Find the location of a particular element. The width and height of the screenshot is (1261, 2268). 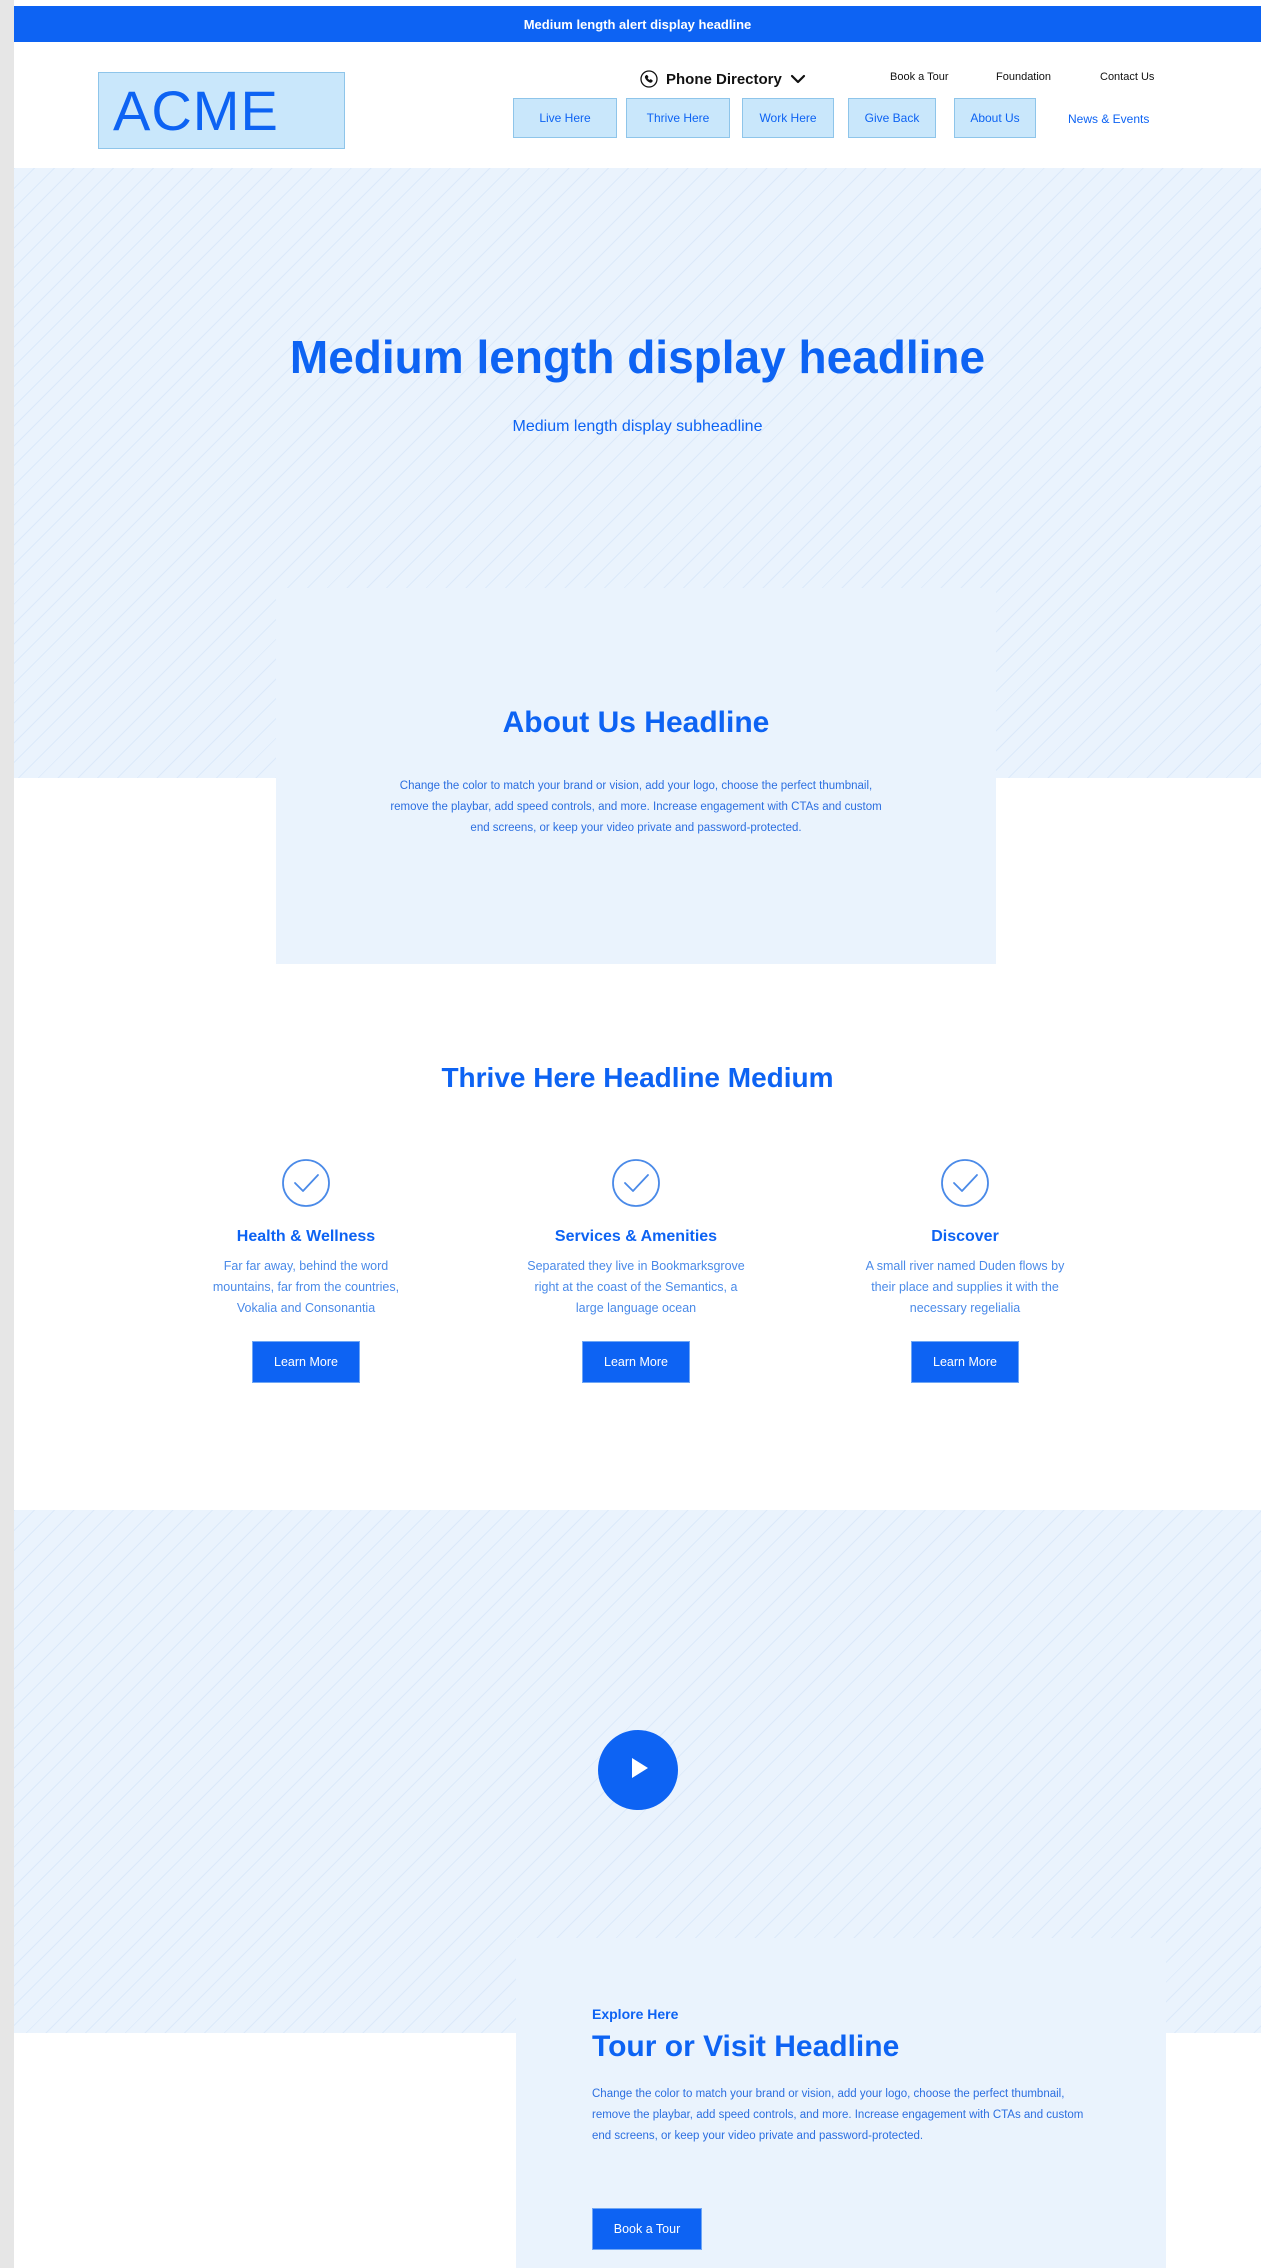

tour-headline: Tour or Visit Headline is located at coordinates (746, 2046).